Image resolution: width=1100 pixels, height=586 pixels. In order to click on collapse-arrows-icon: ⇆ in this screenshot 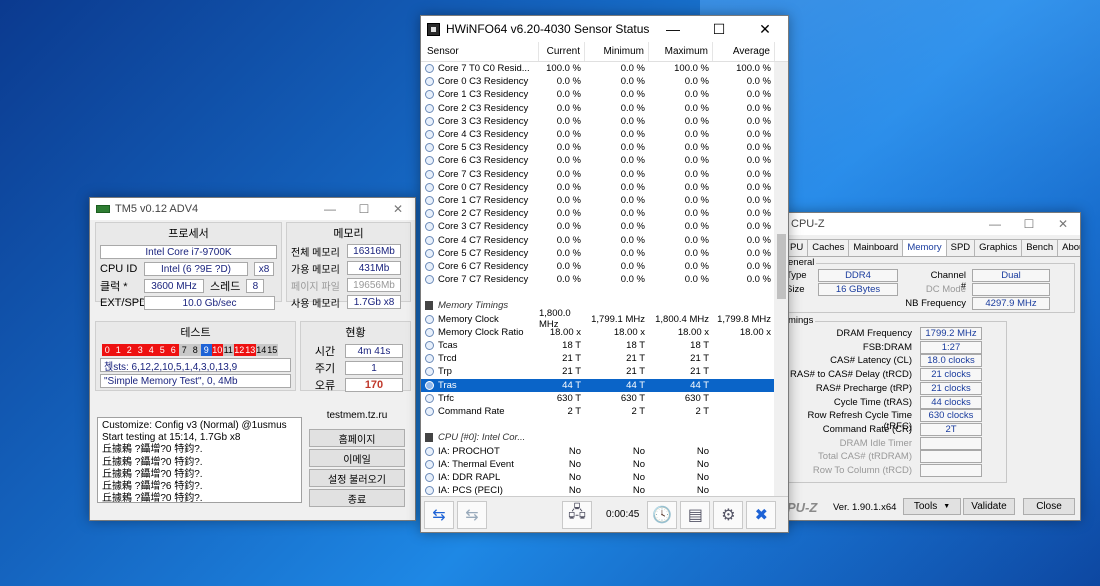, I will do `click(439, 514)`.